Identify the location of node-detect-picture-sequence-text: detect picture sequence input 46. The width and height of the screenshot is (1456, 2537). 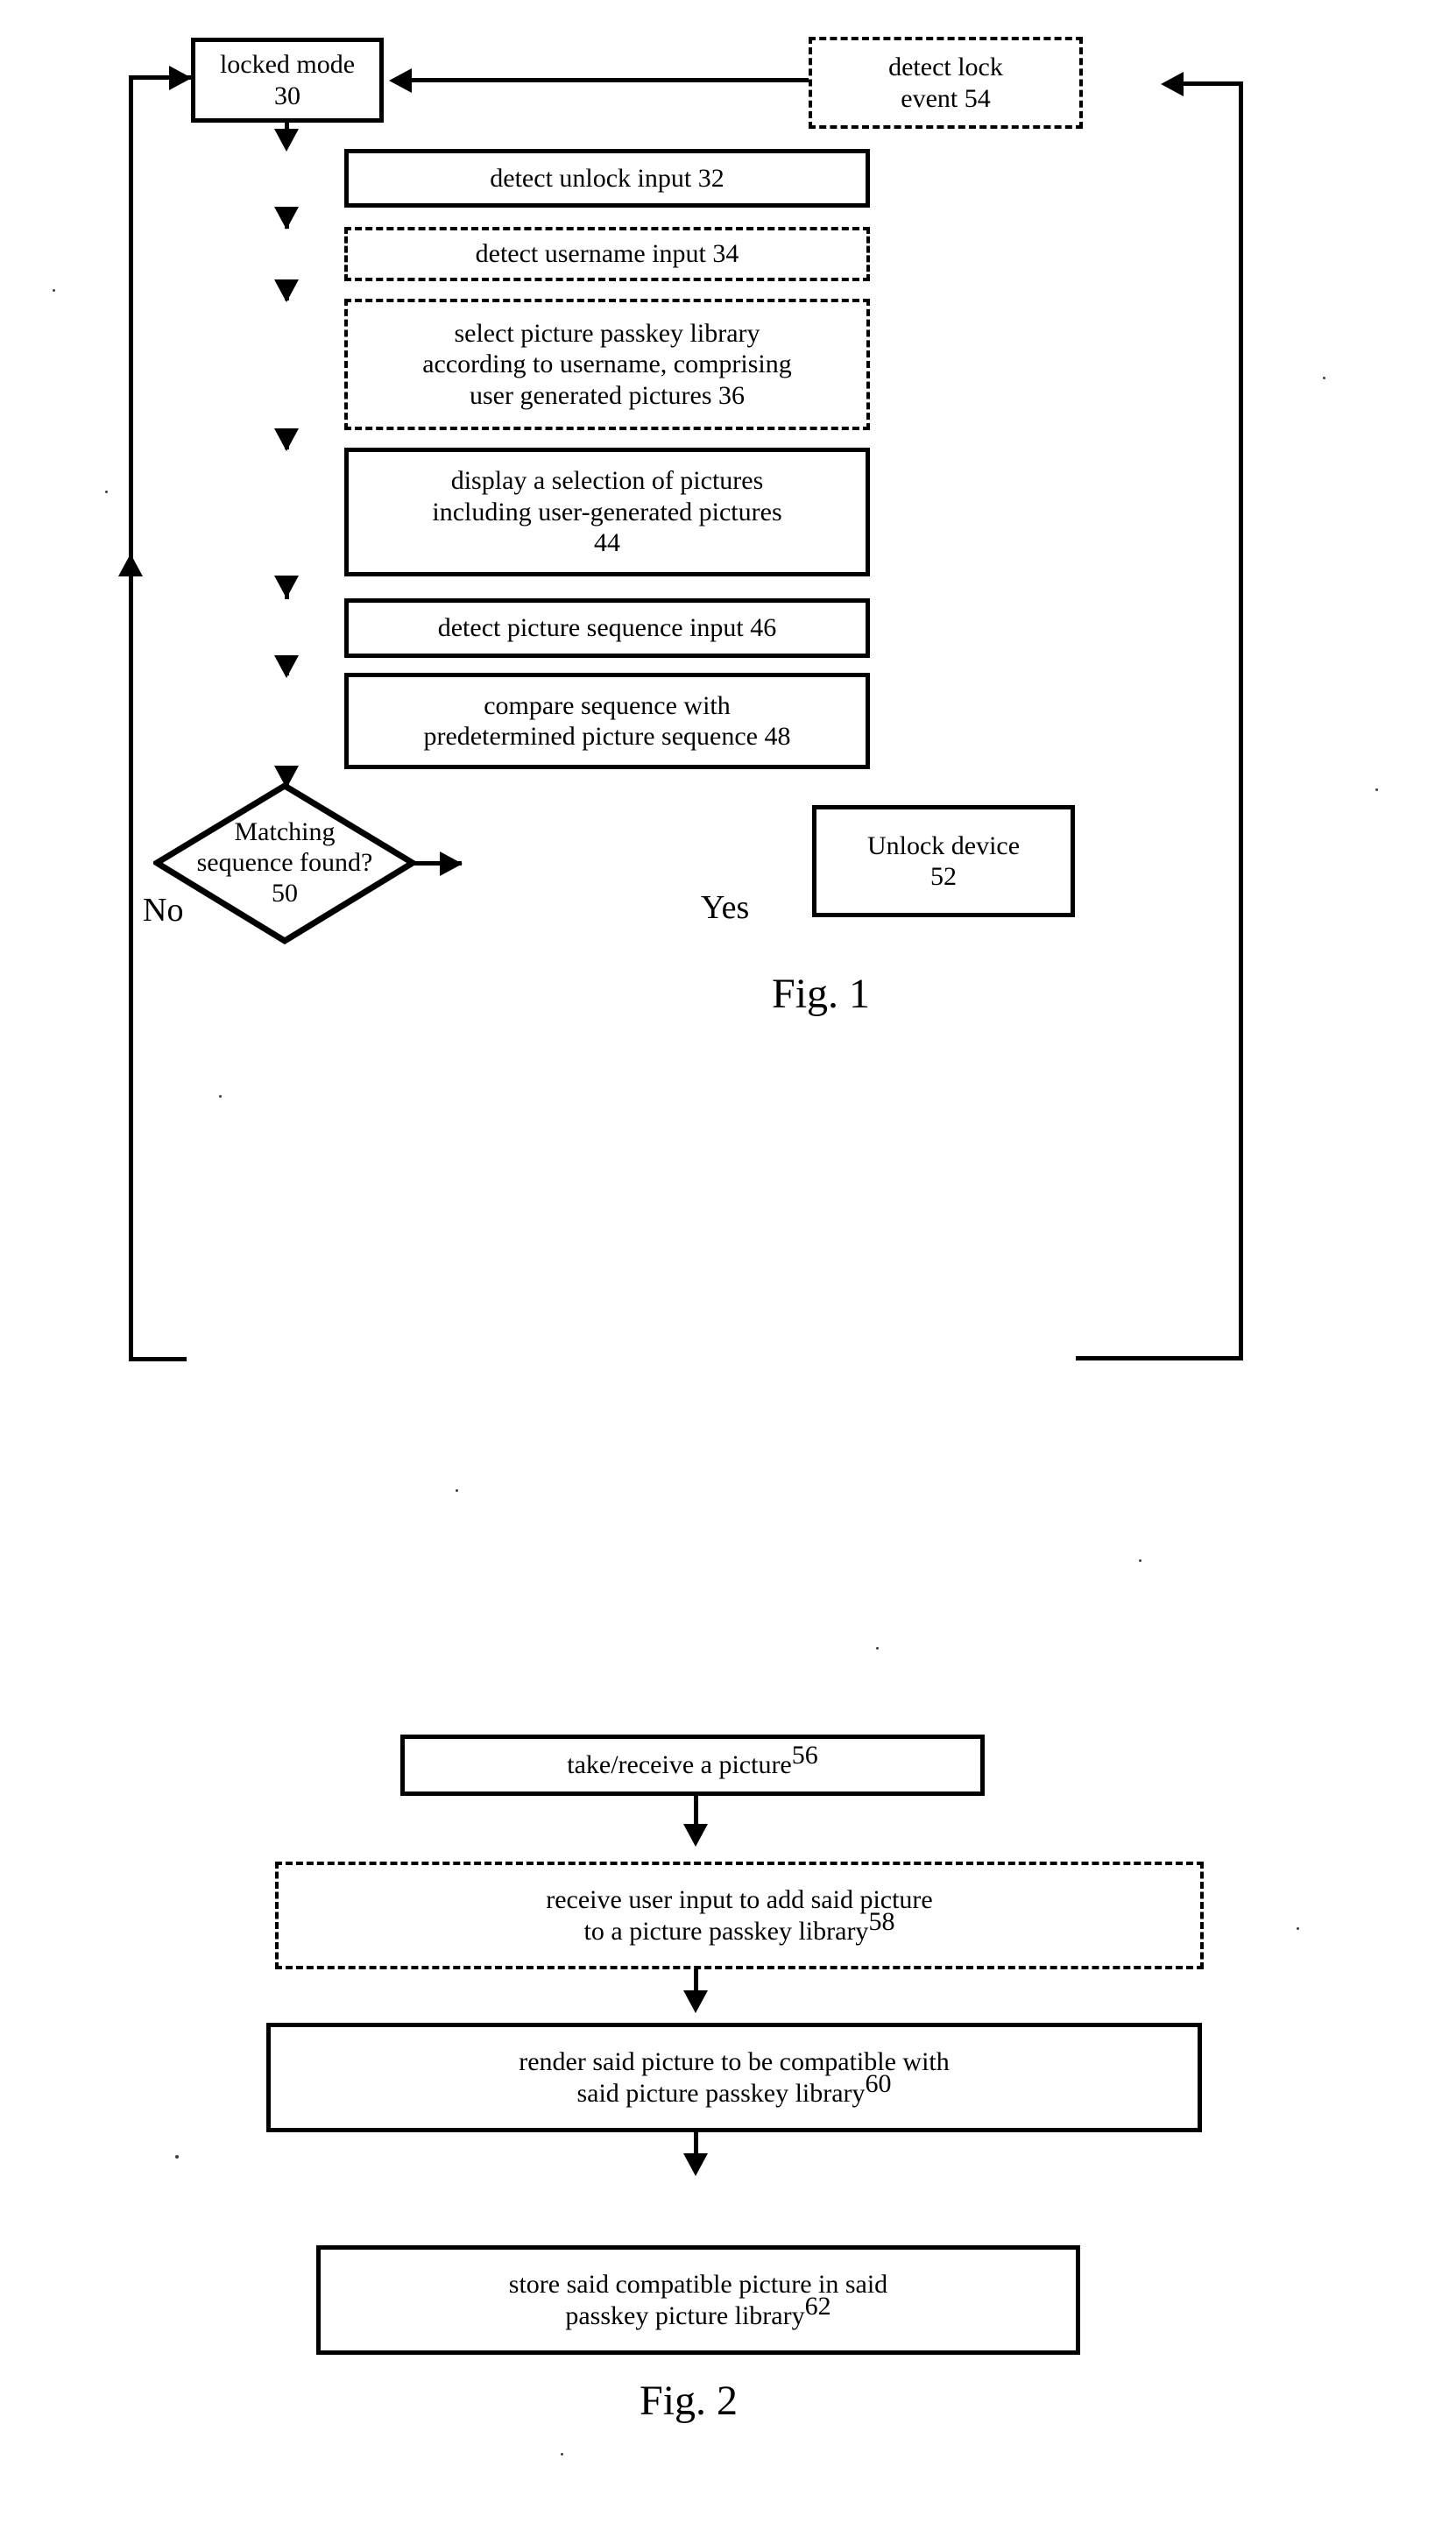
(607, 628).